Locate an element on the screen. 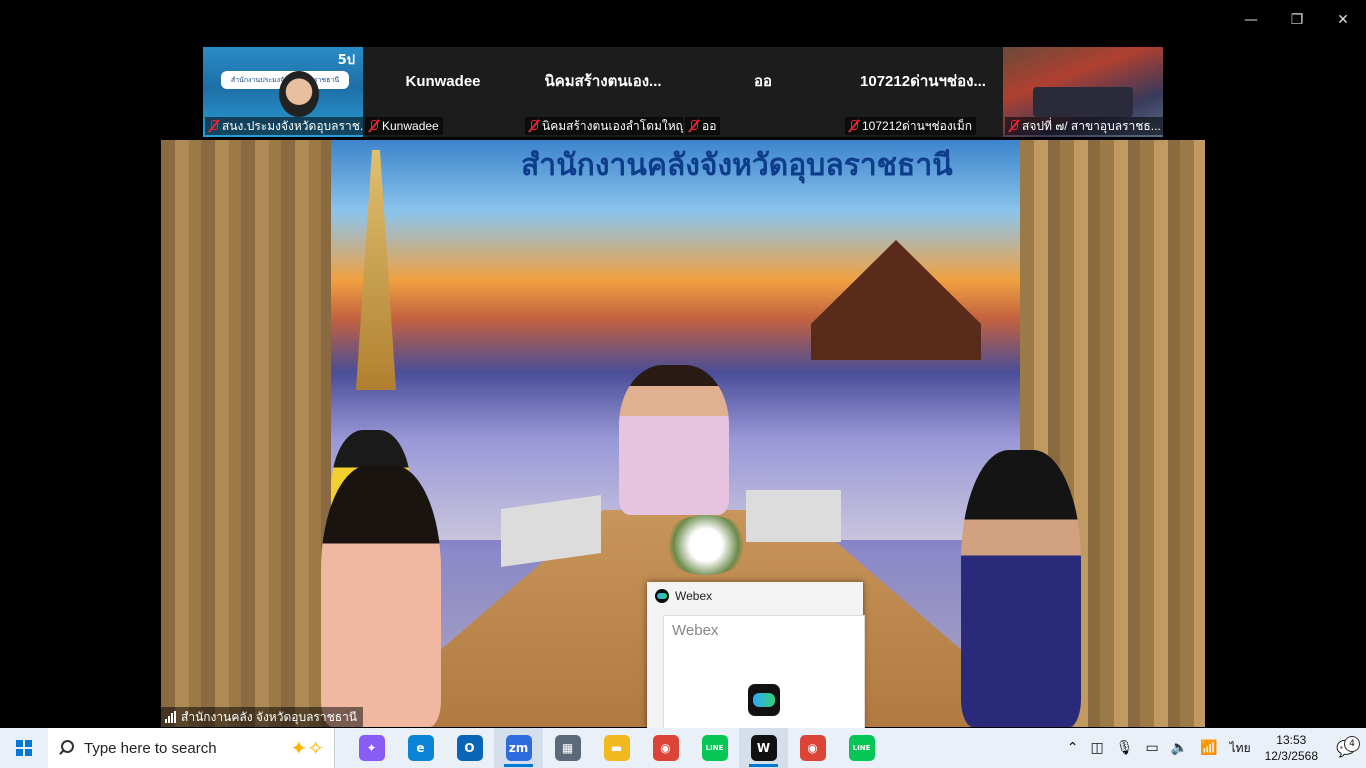  taskbar-app-file-explorer: ▬ is located at coordinates (616, 748).